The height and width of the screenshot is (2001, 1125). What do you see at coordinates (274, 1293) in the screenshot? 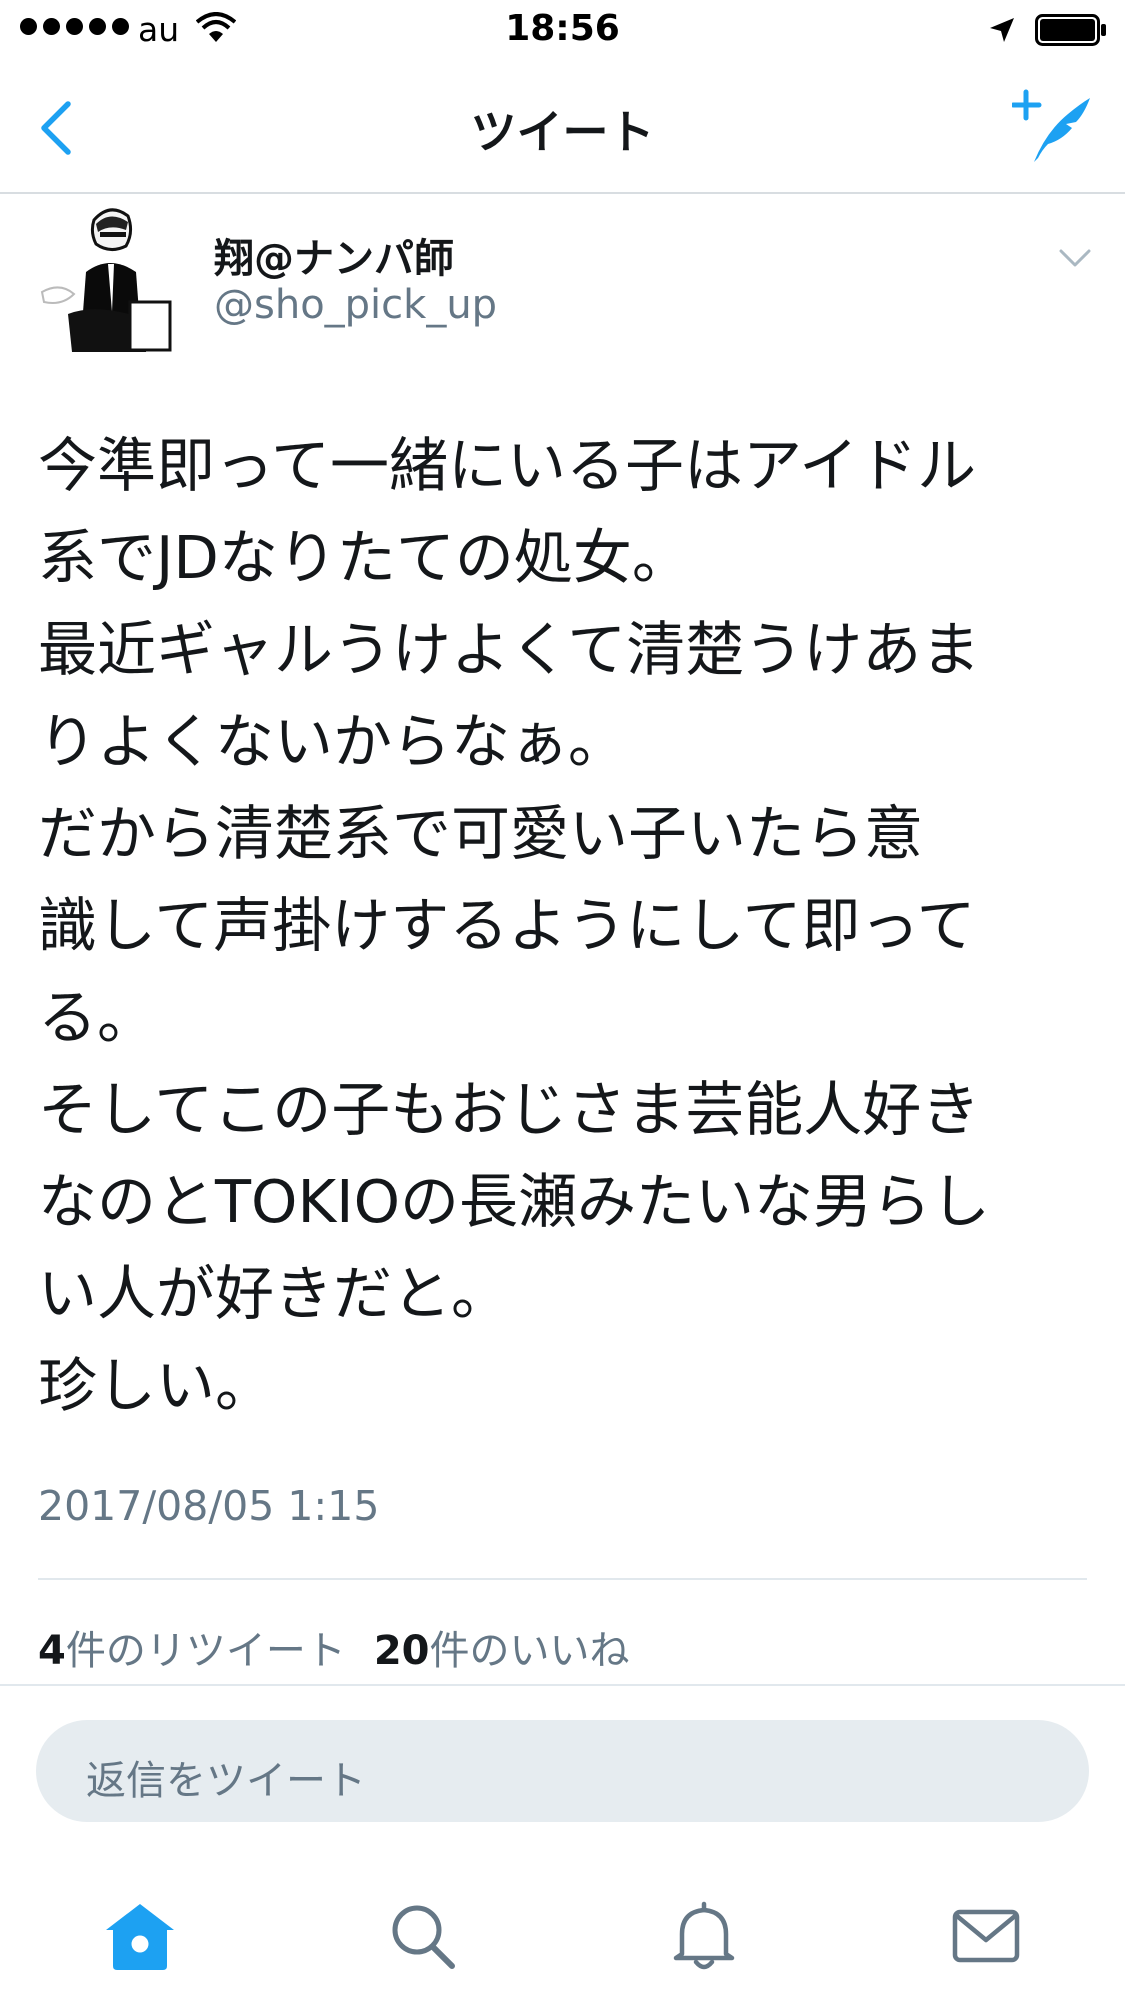
I see `tweet-text-line: い人が好きだと。` at bounding box center [274, 1293].